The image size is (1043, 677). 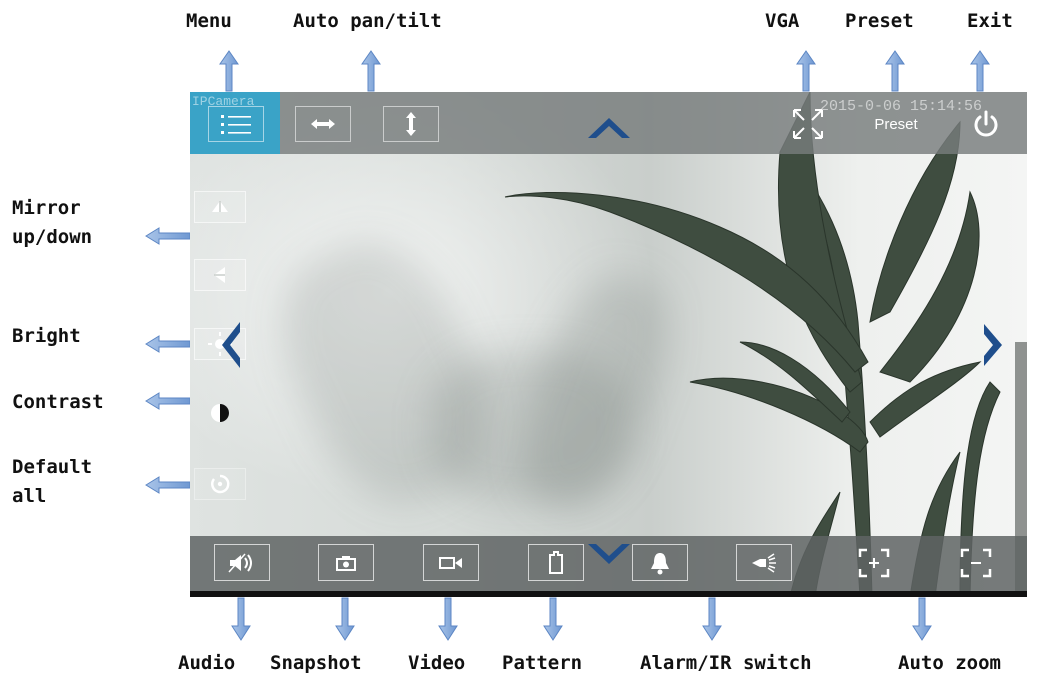 I want to click on mirror-up-down-button, so click(x=220, y=207).